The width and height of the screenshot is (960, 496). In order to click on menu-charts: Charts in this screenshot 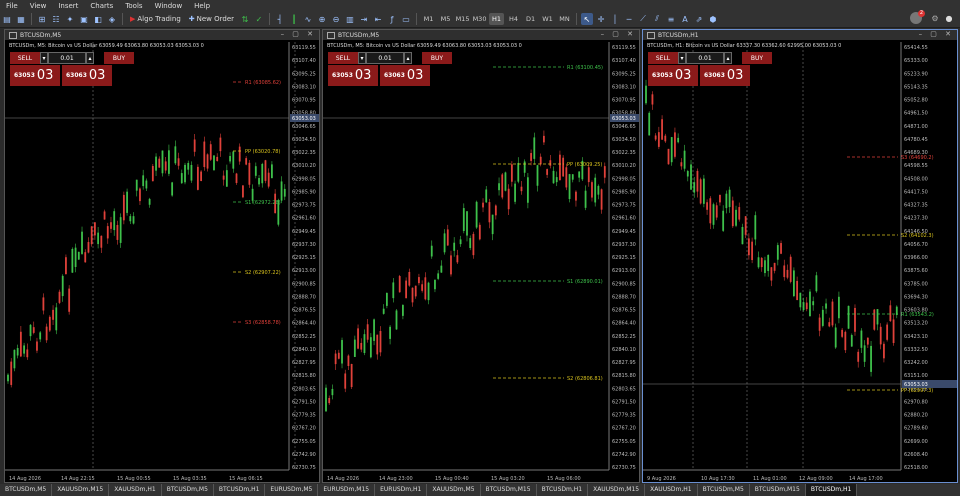, I will do `click(101, 6)`.